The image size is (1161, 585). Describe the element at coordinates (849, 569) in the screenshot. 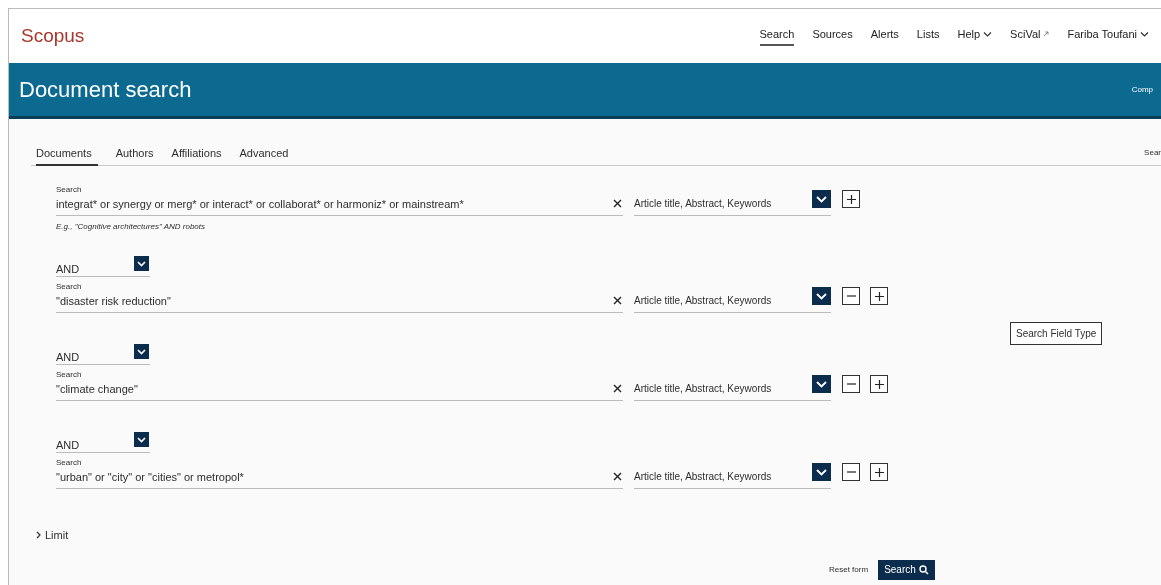

I see `reset-form-link: Reset form` at that location.